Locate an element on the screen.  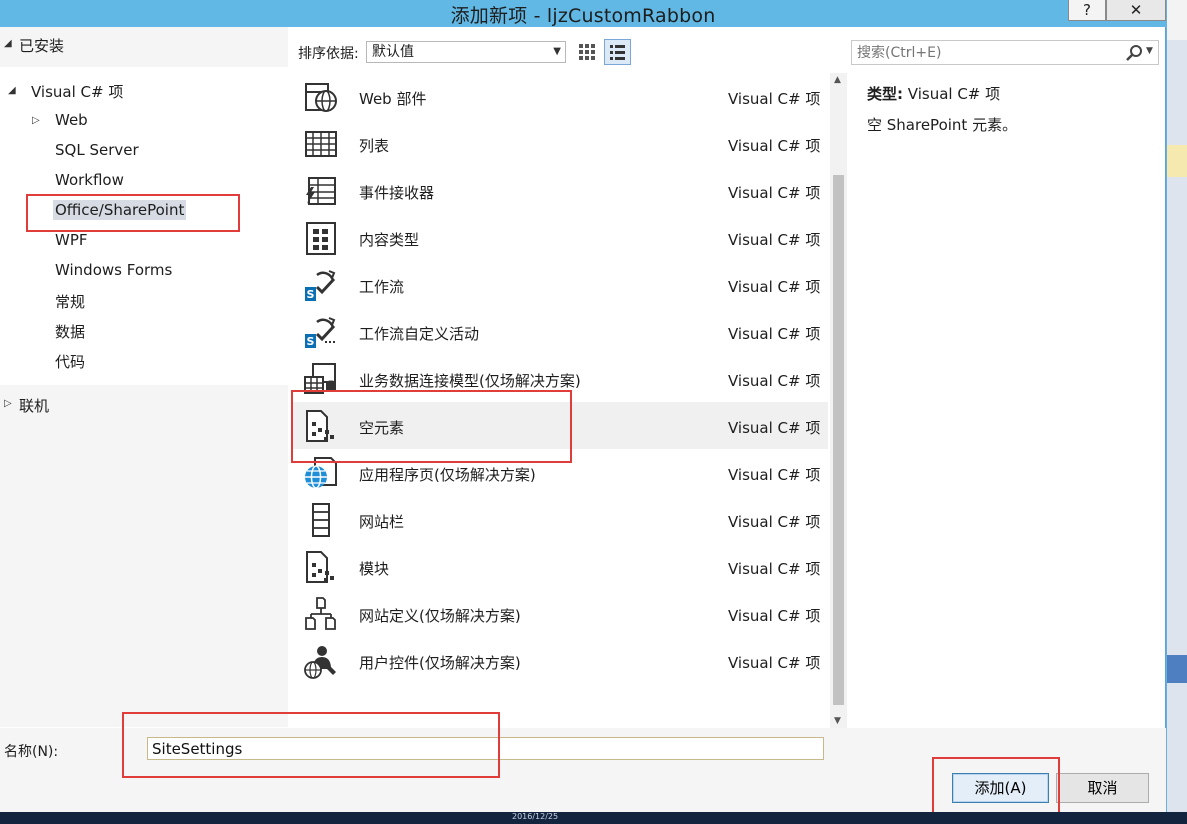
list-item: 事件接收器 Visual C# 项 is located at coordinates (560, 190).